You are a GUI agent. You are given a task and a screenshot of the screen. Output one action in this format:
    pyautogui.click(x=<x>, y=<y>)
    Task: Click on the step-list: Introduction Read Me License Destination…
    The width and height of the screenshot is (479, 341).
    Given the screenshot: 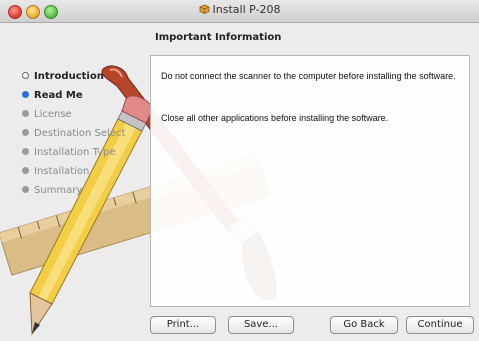 What is the action you would take?
    pyautogui.click(x=73, y=133)
    